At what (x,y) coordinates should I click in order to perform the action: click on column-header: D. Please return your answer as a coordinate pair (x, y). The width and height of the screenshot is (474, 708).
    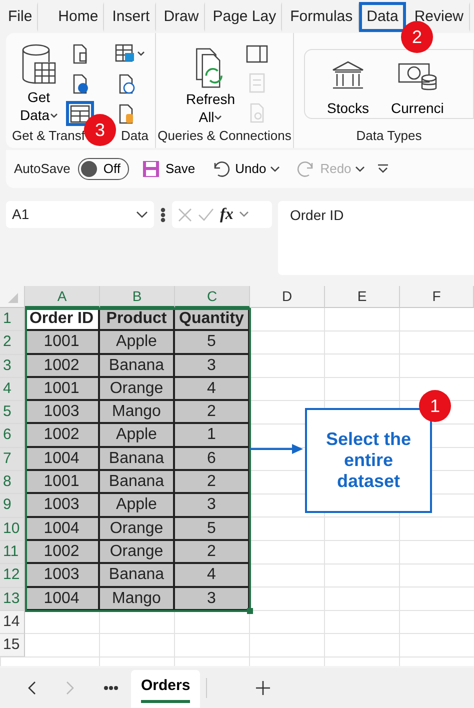
    Looking at the image, I should click on (287, 297).